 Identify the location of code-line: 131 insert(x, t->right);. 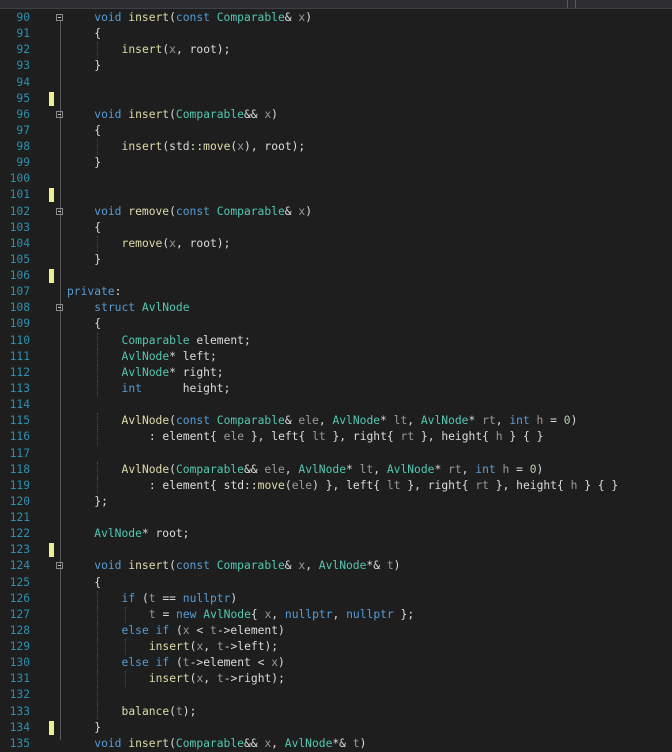
(336, 679).